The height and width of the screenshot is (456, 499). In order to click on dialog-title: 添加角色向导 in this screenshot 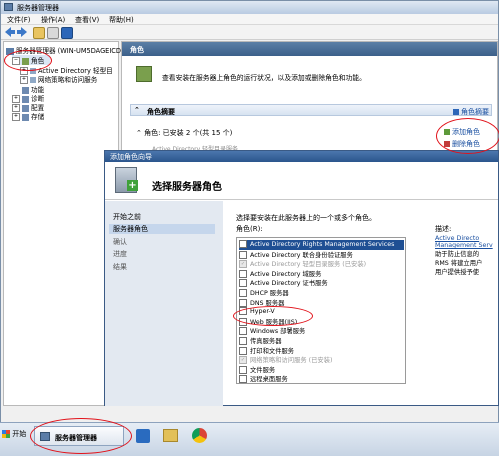, I will do `click(131, 157)`.